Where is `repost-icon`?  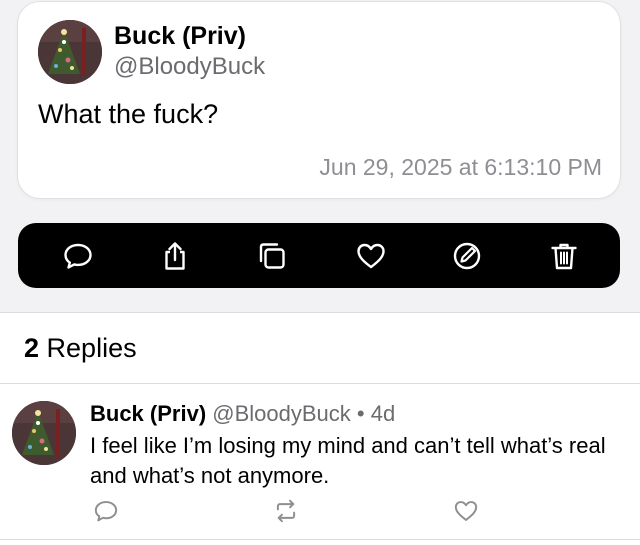
repost-icon is located at coordinates (286, 511).